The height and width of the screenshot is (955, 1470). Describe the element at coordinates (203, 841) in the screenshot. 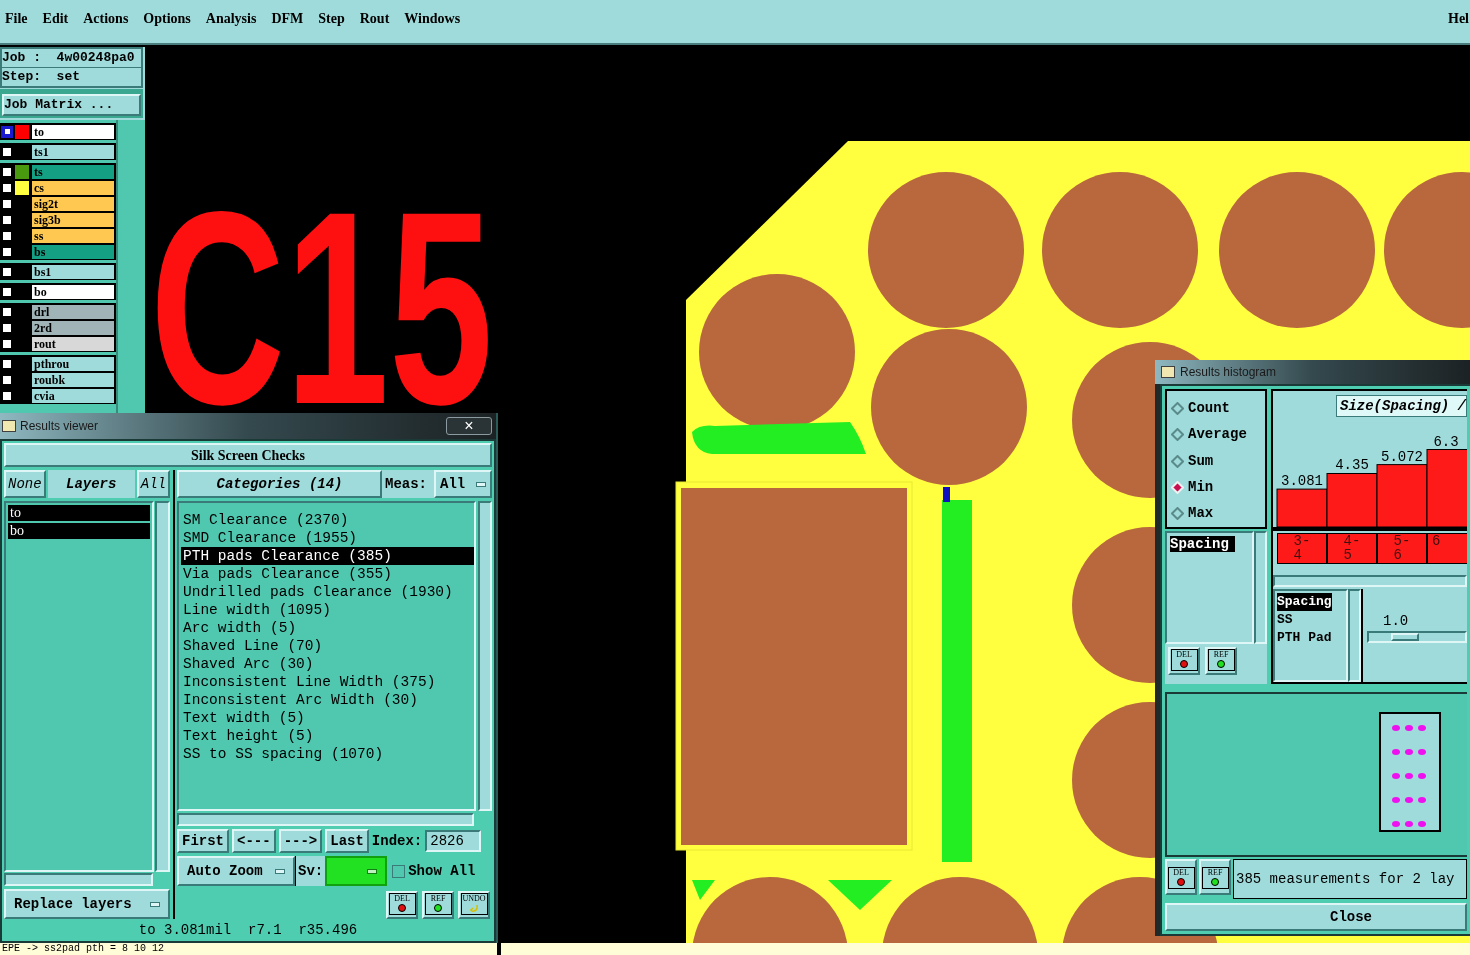

I see `navigation-button: First` at that location.